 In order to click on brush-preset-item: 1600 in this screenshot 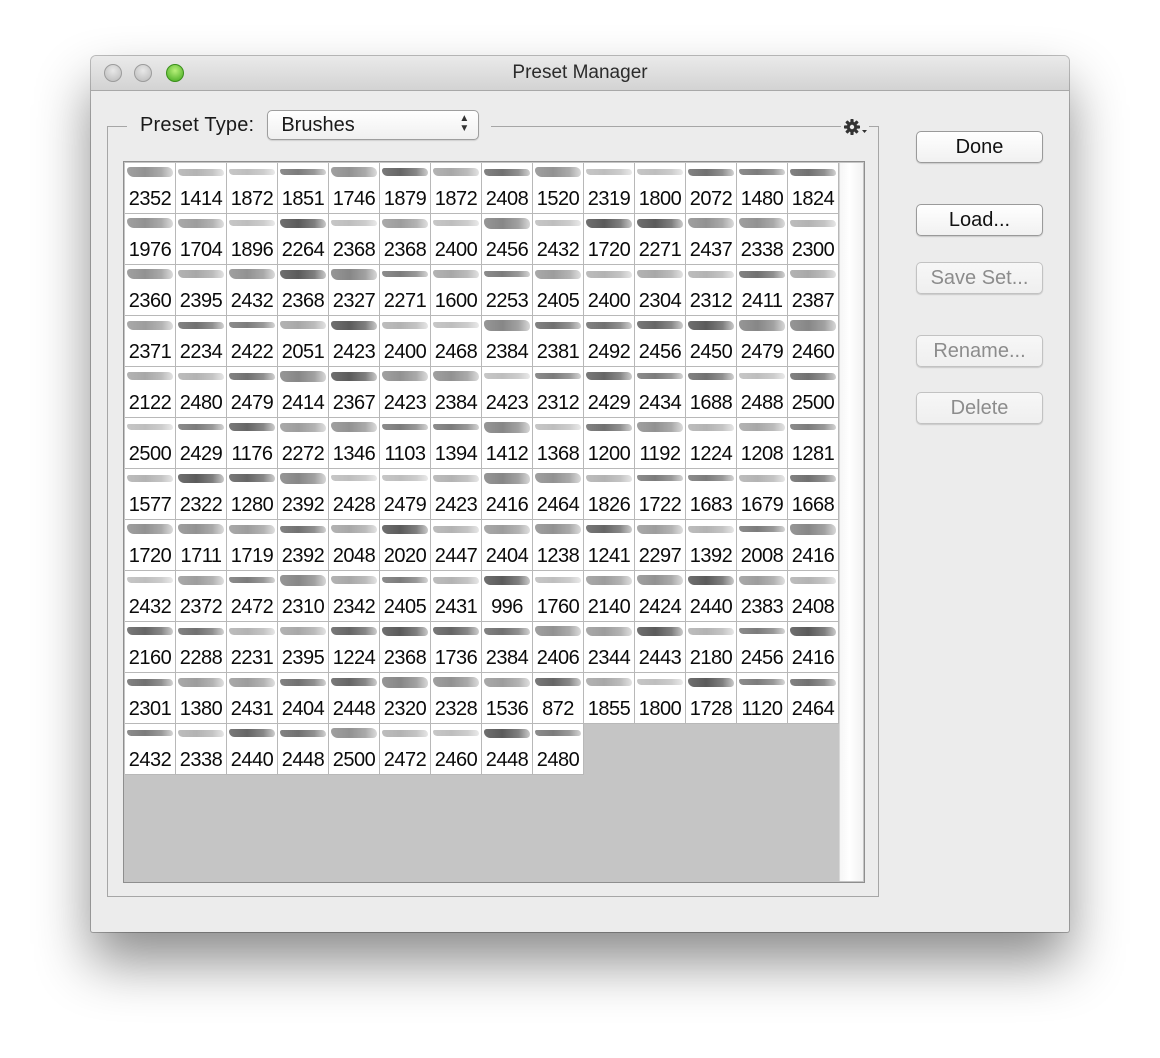, I will do `click(456, 290)`.